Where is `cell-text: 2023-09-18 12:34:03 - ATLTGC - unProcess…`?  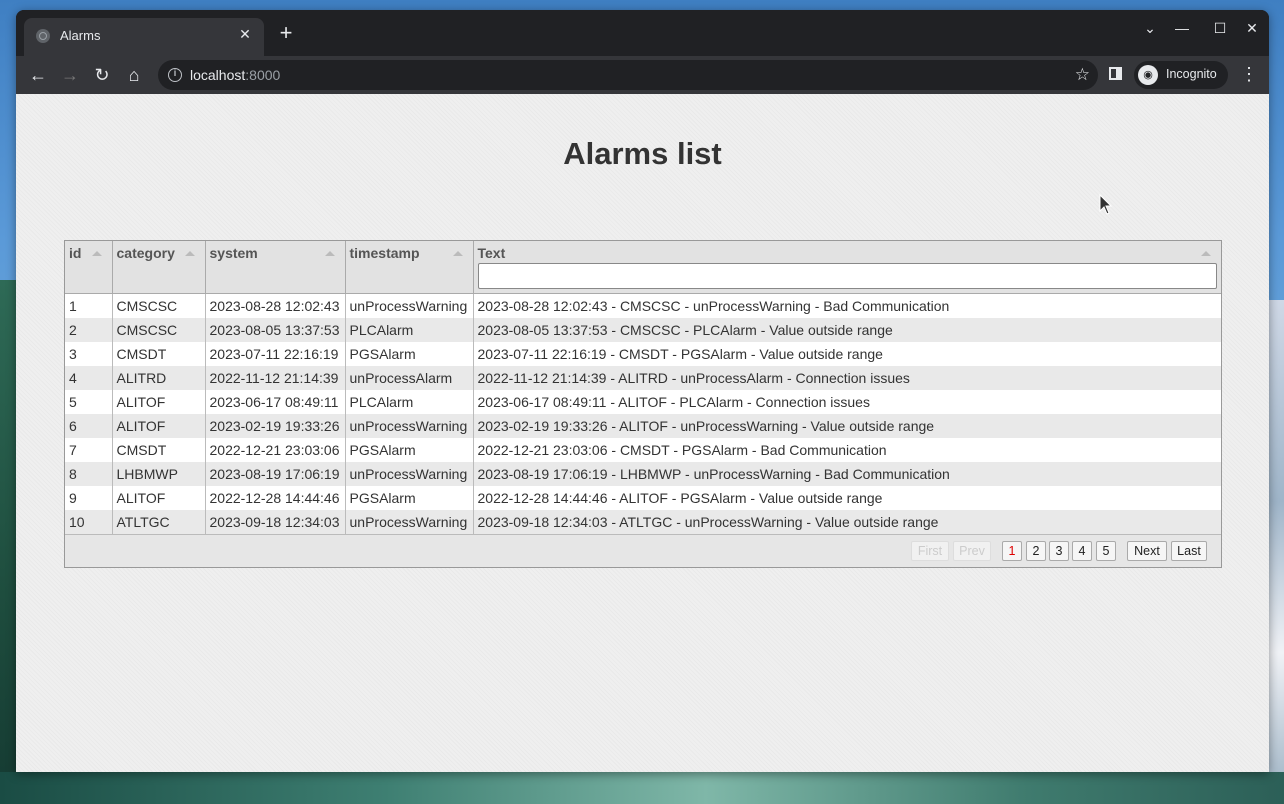 cell-text: 2023-09-18 12:34:03 - ATLTGC - unProcess… is located at coordinates (847, 522).